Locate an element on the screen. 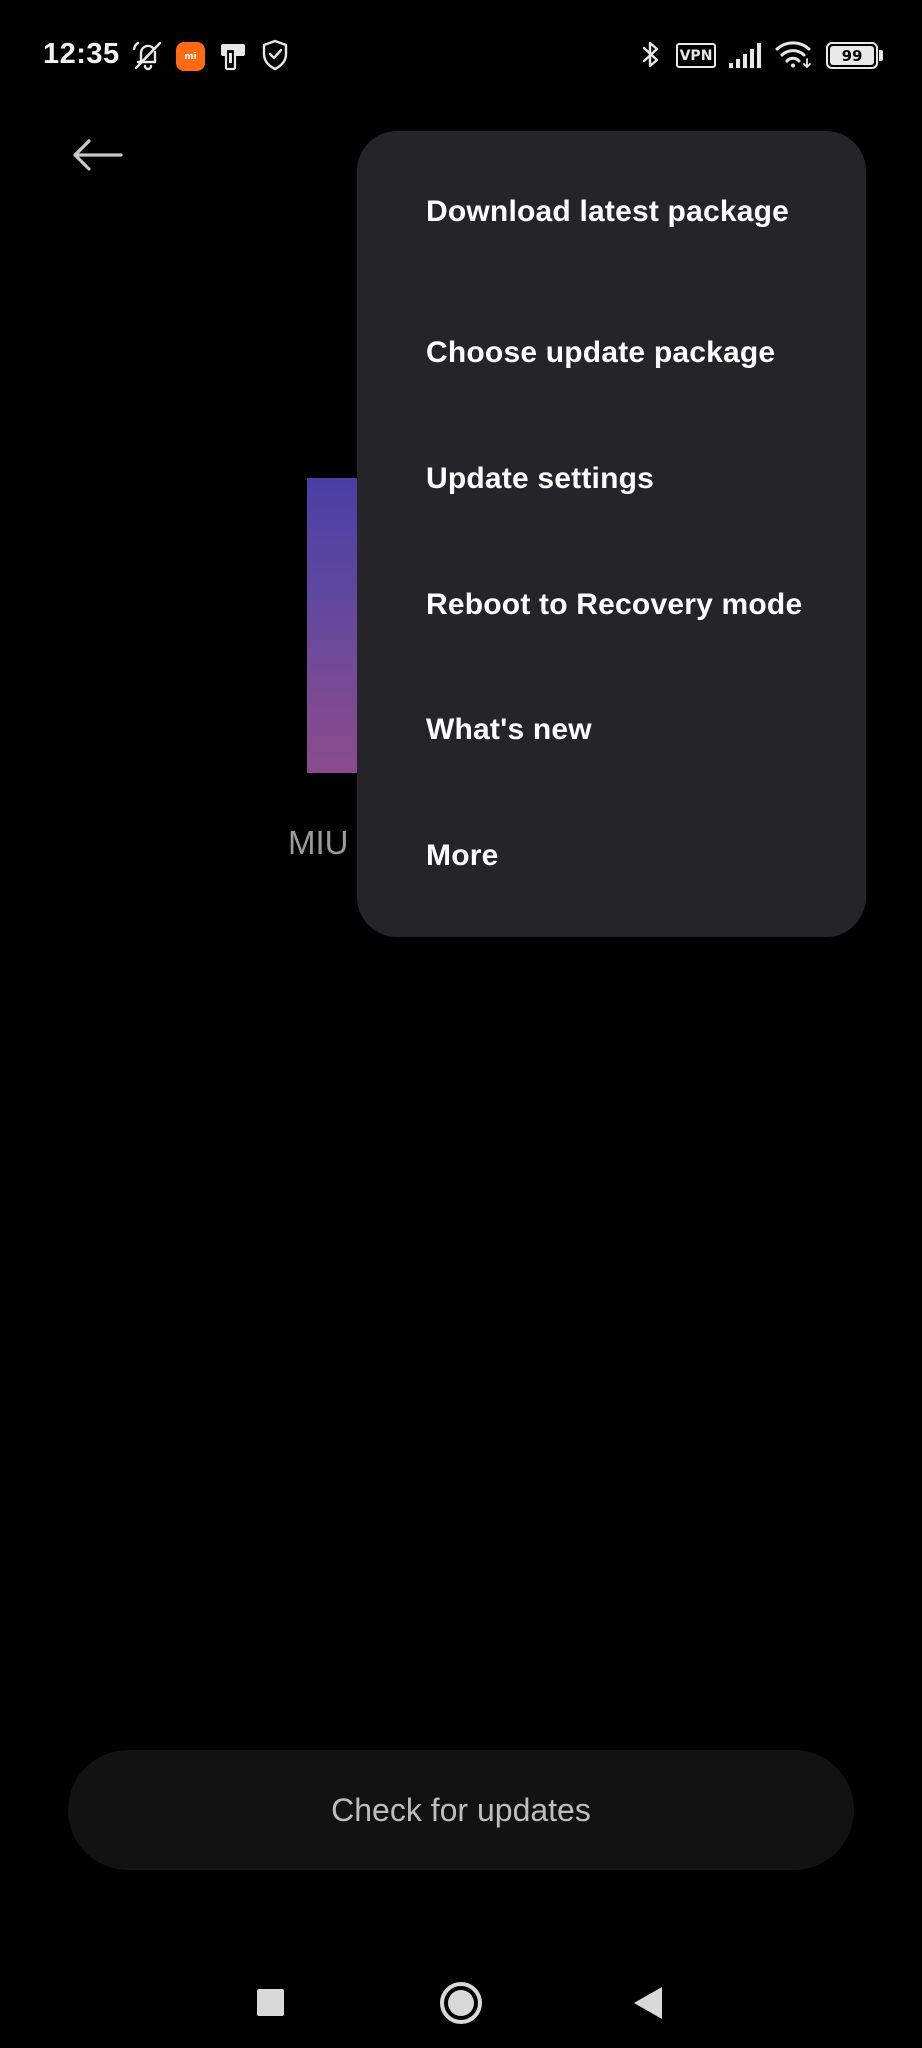  vpn-text: VPN is located at coordinates (696, 55).